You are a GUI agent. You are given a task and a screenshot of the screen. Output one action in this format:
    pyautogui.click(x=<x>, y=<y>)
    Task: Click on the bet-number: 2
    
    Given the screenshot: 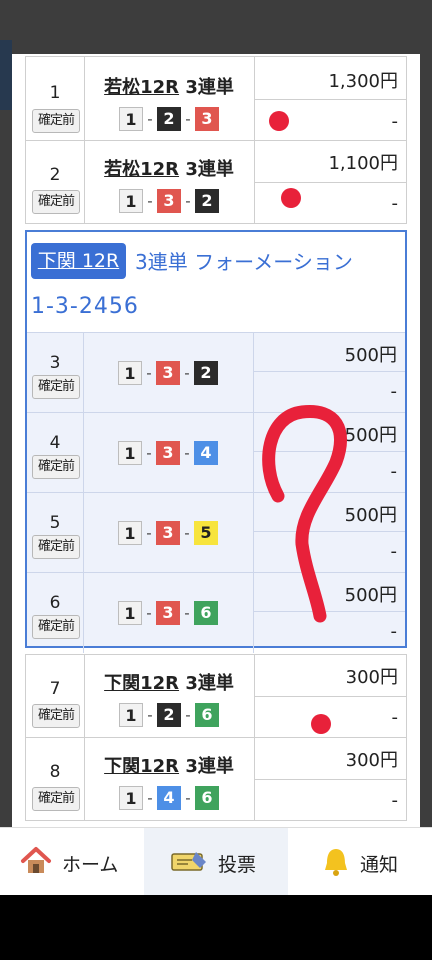 What is the action you would take?
    pyautogui.click(x=55, y=175)
    